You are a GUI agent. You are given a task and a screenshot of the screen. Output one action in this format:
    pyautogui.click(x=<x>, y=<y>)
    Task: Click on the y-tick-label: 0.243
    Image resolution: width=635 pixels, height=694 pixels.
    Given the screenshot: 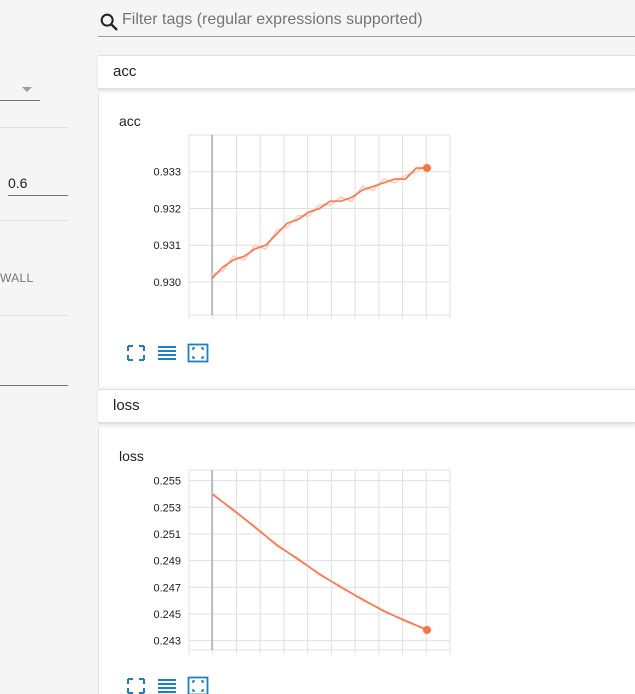 What is the action you would take?
    pyautogui.click(x=167, y=642)
    